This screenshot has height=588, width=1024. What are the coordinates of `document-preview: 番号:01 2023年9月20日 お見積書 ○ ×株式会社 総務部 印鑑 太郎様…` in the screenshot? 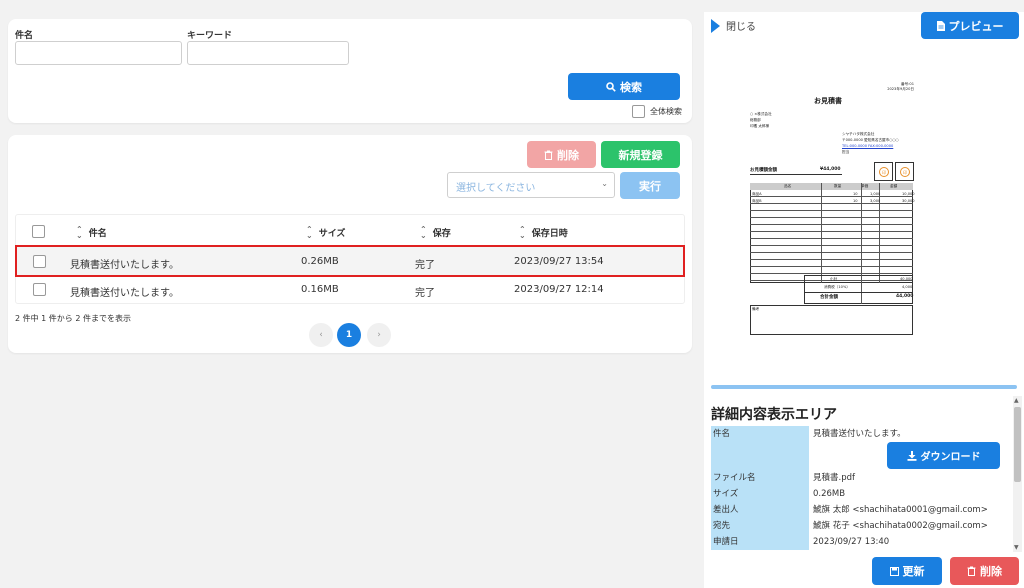 It's located at (827, 210).